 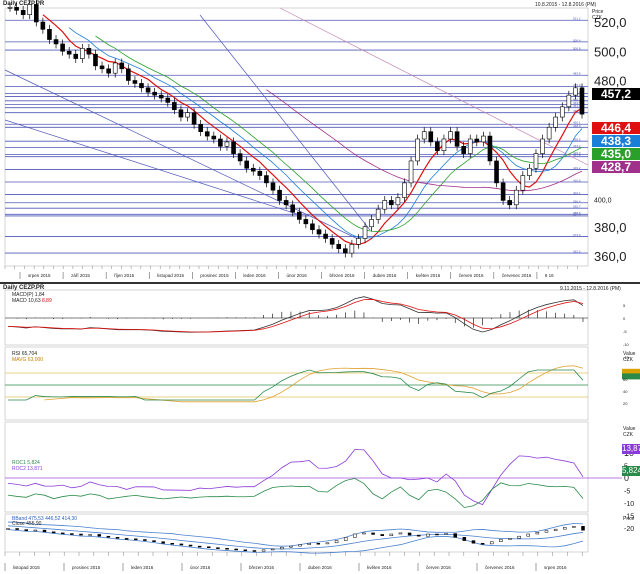 What do you see at coordinates (631, 449) in the screenshot?
I see `roc2-badge: 13,87` at bounding box center [631, 449].